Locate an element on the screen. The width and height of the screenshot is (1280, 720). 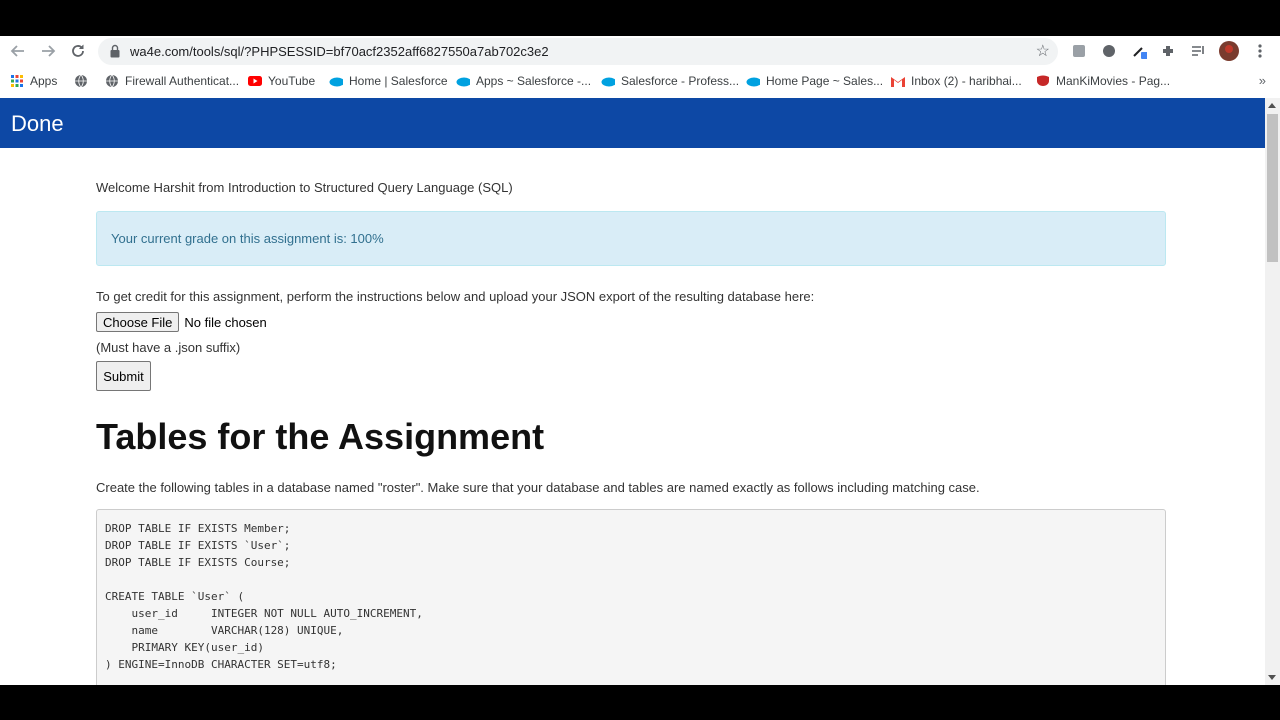
back-arrow-icon is located at coordinates (18, 51).